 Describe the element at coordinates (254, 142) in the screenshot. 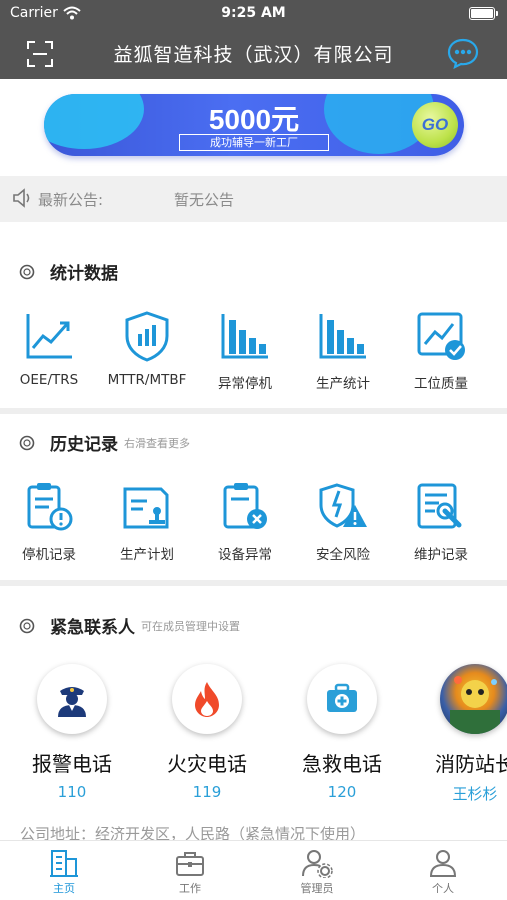

I see `banner-slogan: 成功辅导一新工厂` at that location.